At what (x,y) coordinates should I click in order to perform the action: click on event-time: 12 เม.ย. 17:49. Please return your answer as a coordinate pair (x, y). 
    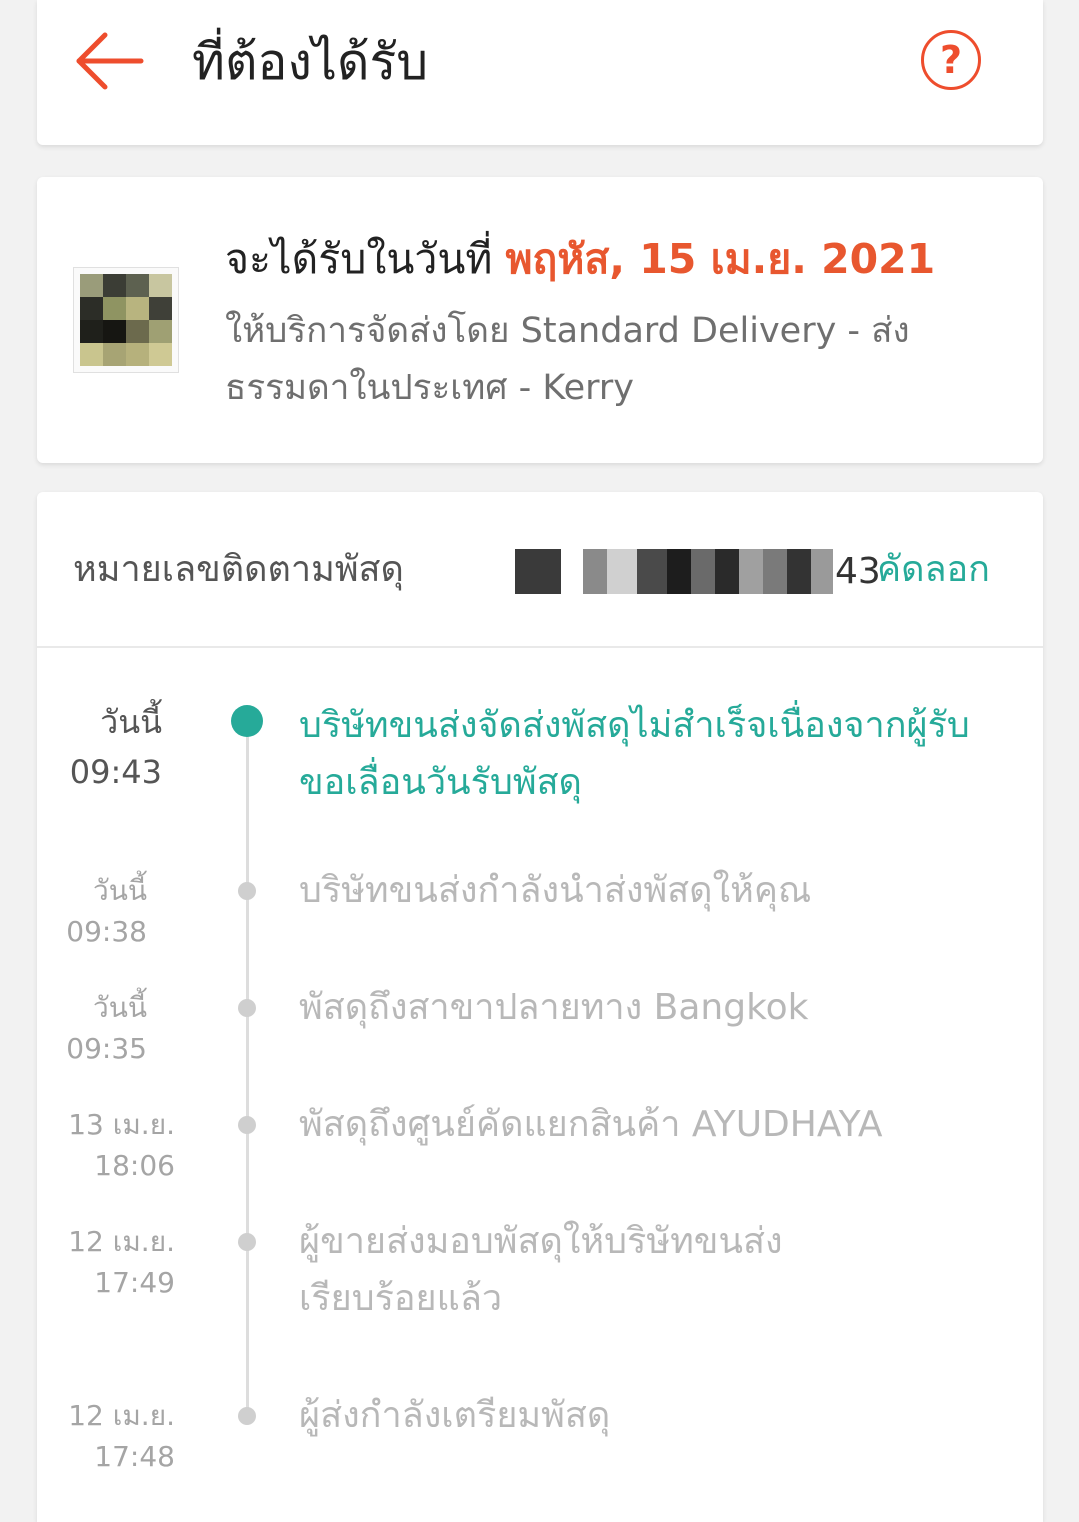
    Looking at the image, I should click on (116, 1262).